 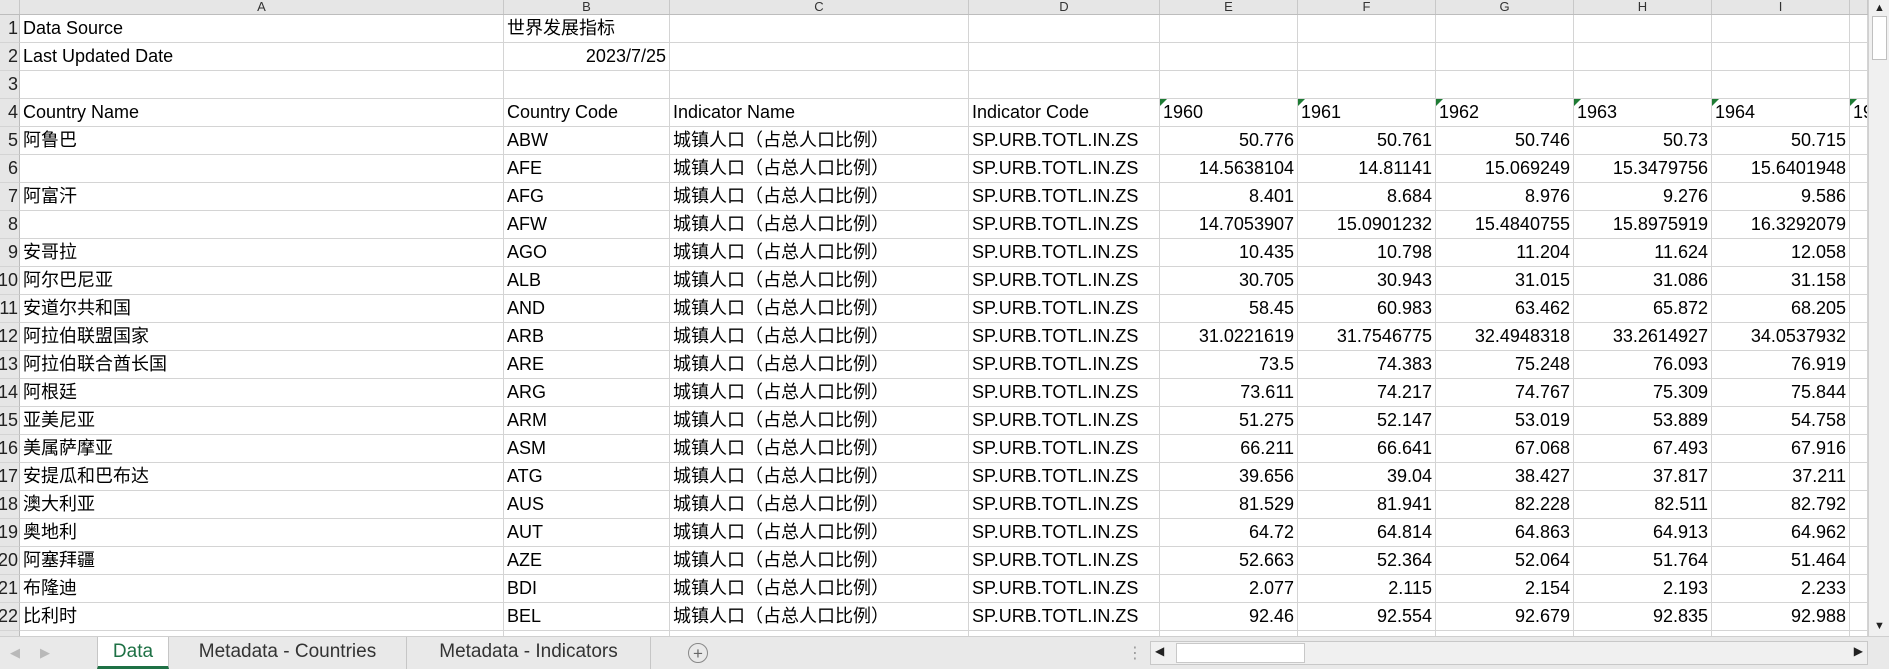 What do you see at coordinates (288, 653) in the screenshot?
I see `sheet-tab-metadata-countries: Metadata - Countries` at bounding box center [288, 653].